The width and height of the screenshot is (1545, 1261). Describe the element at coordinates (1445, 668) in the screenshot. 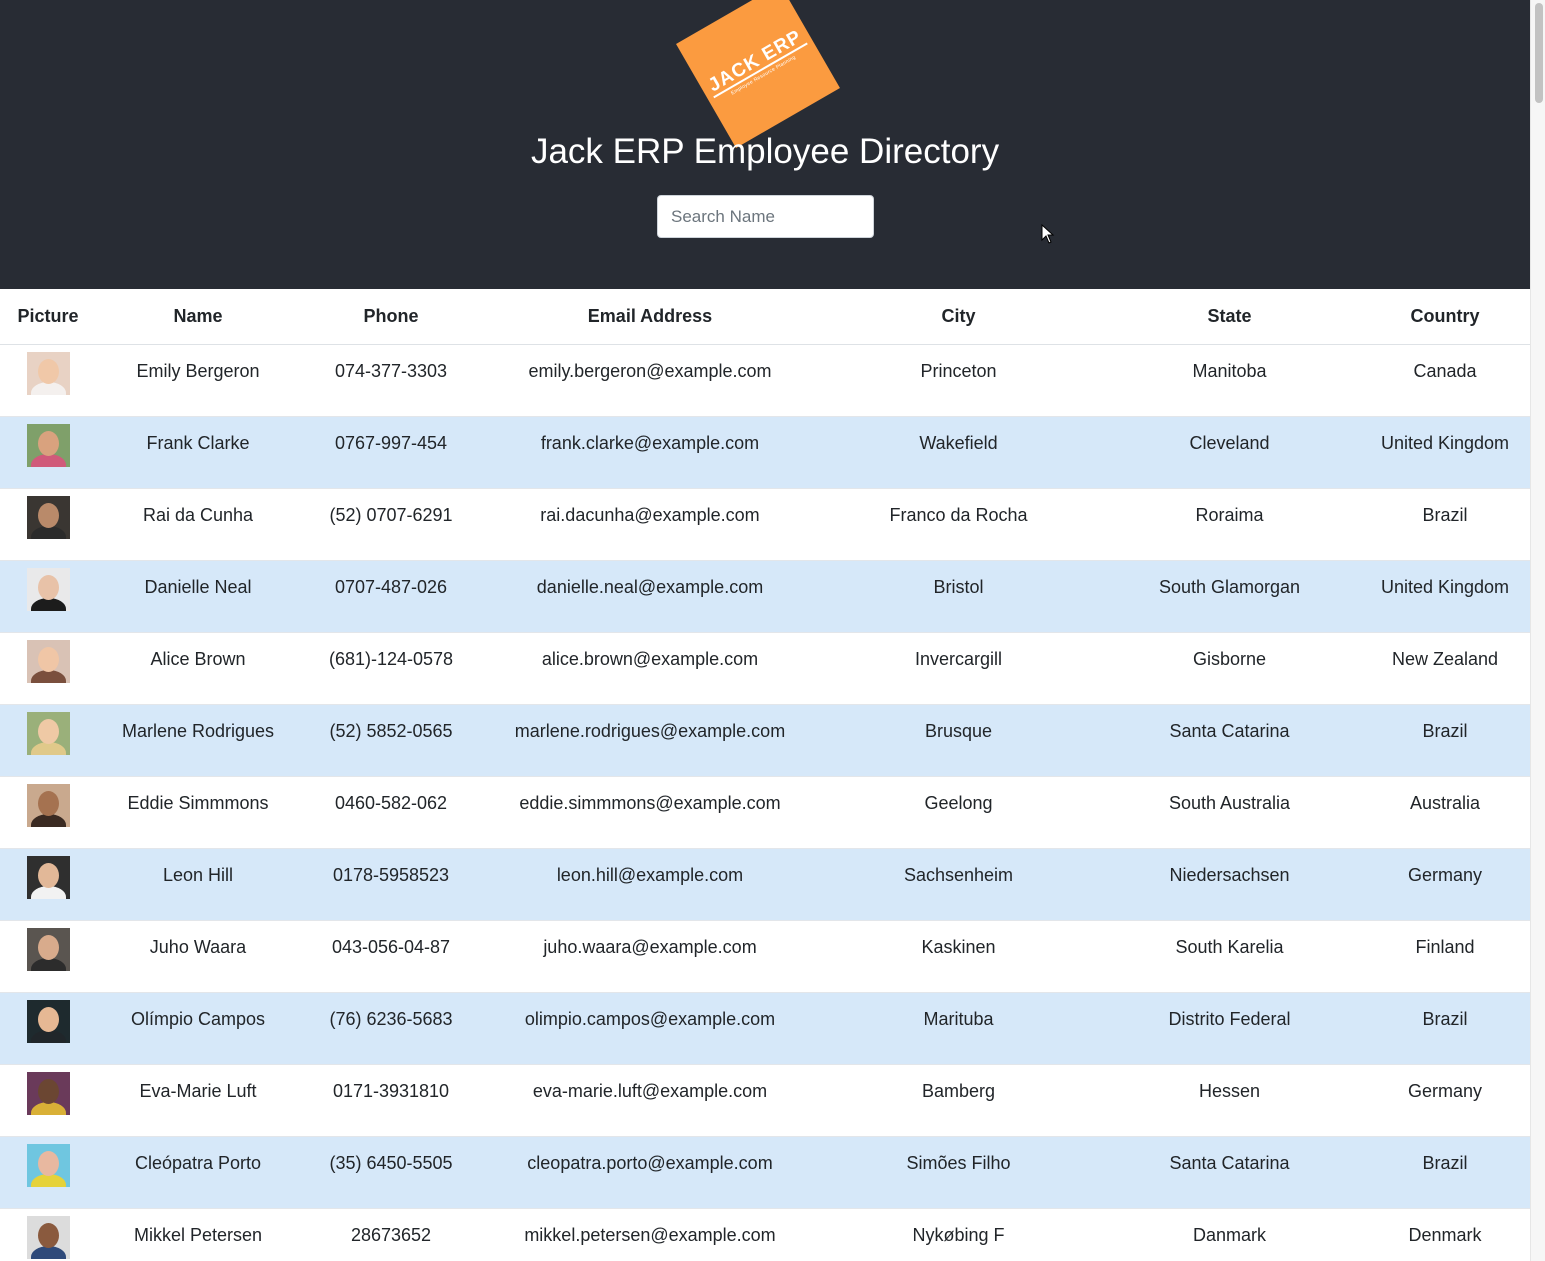

I see `country-cell: New Zealand` at that location.